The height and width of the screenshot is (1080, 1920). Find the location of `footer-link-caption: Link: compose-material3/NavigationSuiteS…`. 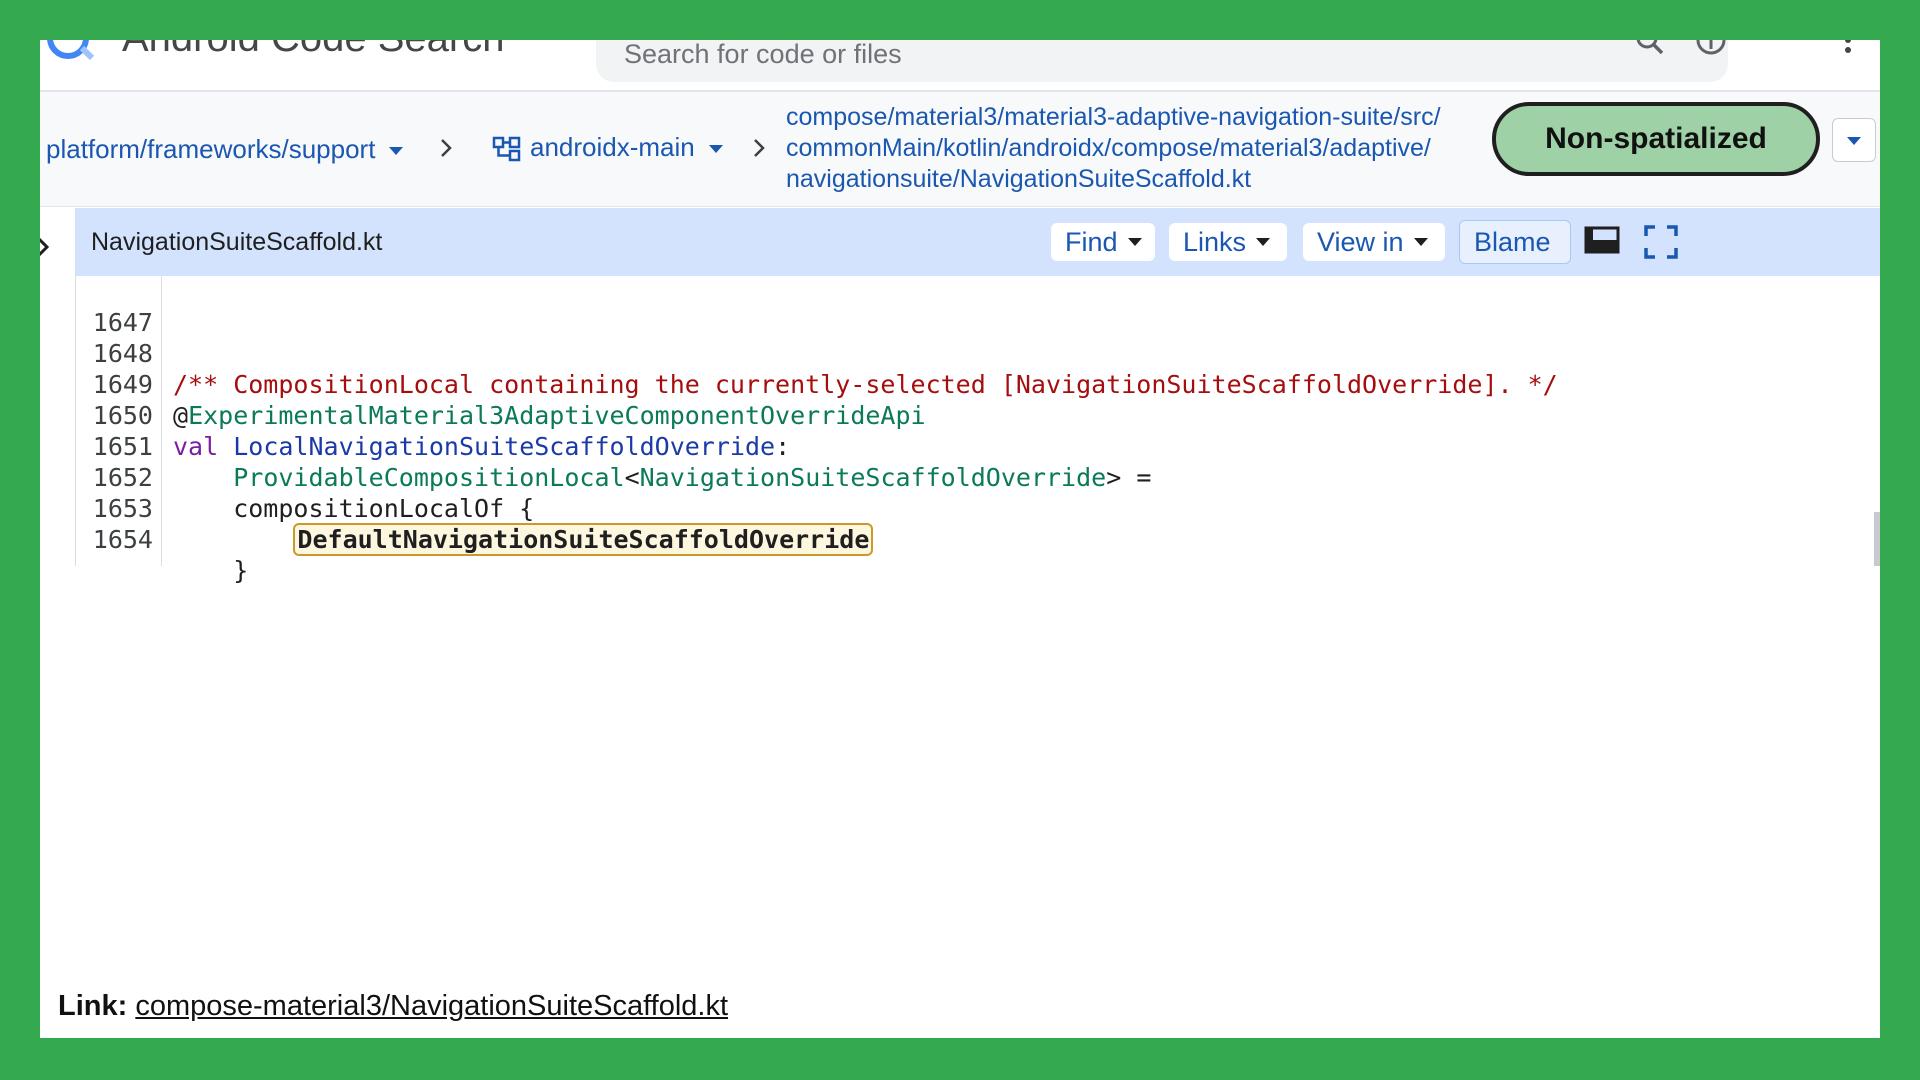

footer-link-caption: Link: compose-material3/NavigationSuiteS… is located at coordinates (393, 1006).